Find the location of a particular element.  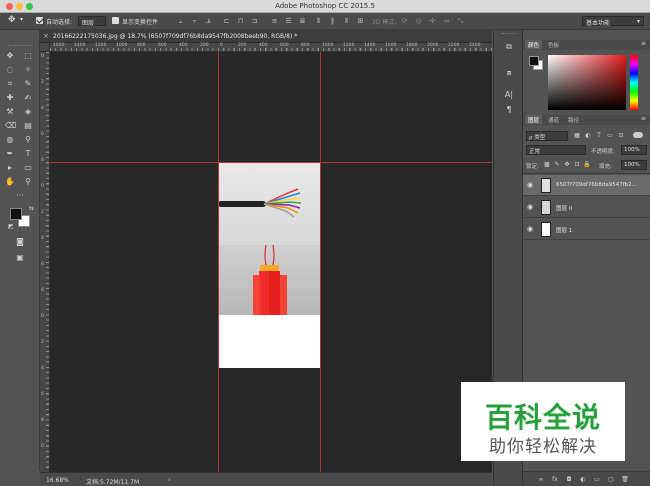

3d-scale-icon: ⤡ is located at coordinates (460, 21).